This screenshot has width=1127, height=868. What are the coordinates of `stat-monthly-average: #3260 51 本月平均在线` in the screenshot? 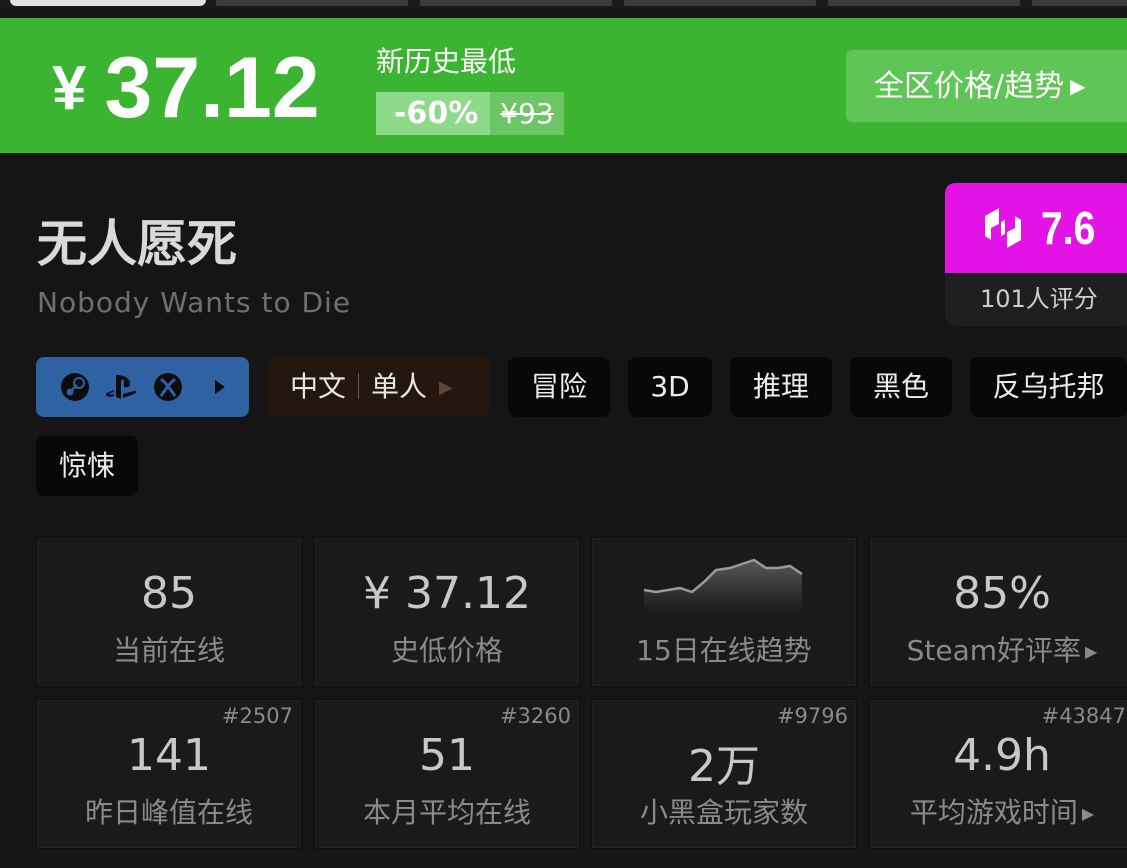 It's located at (447, 774).